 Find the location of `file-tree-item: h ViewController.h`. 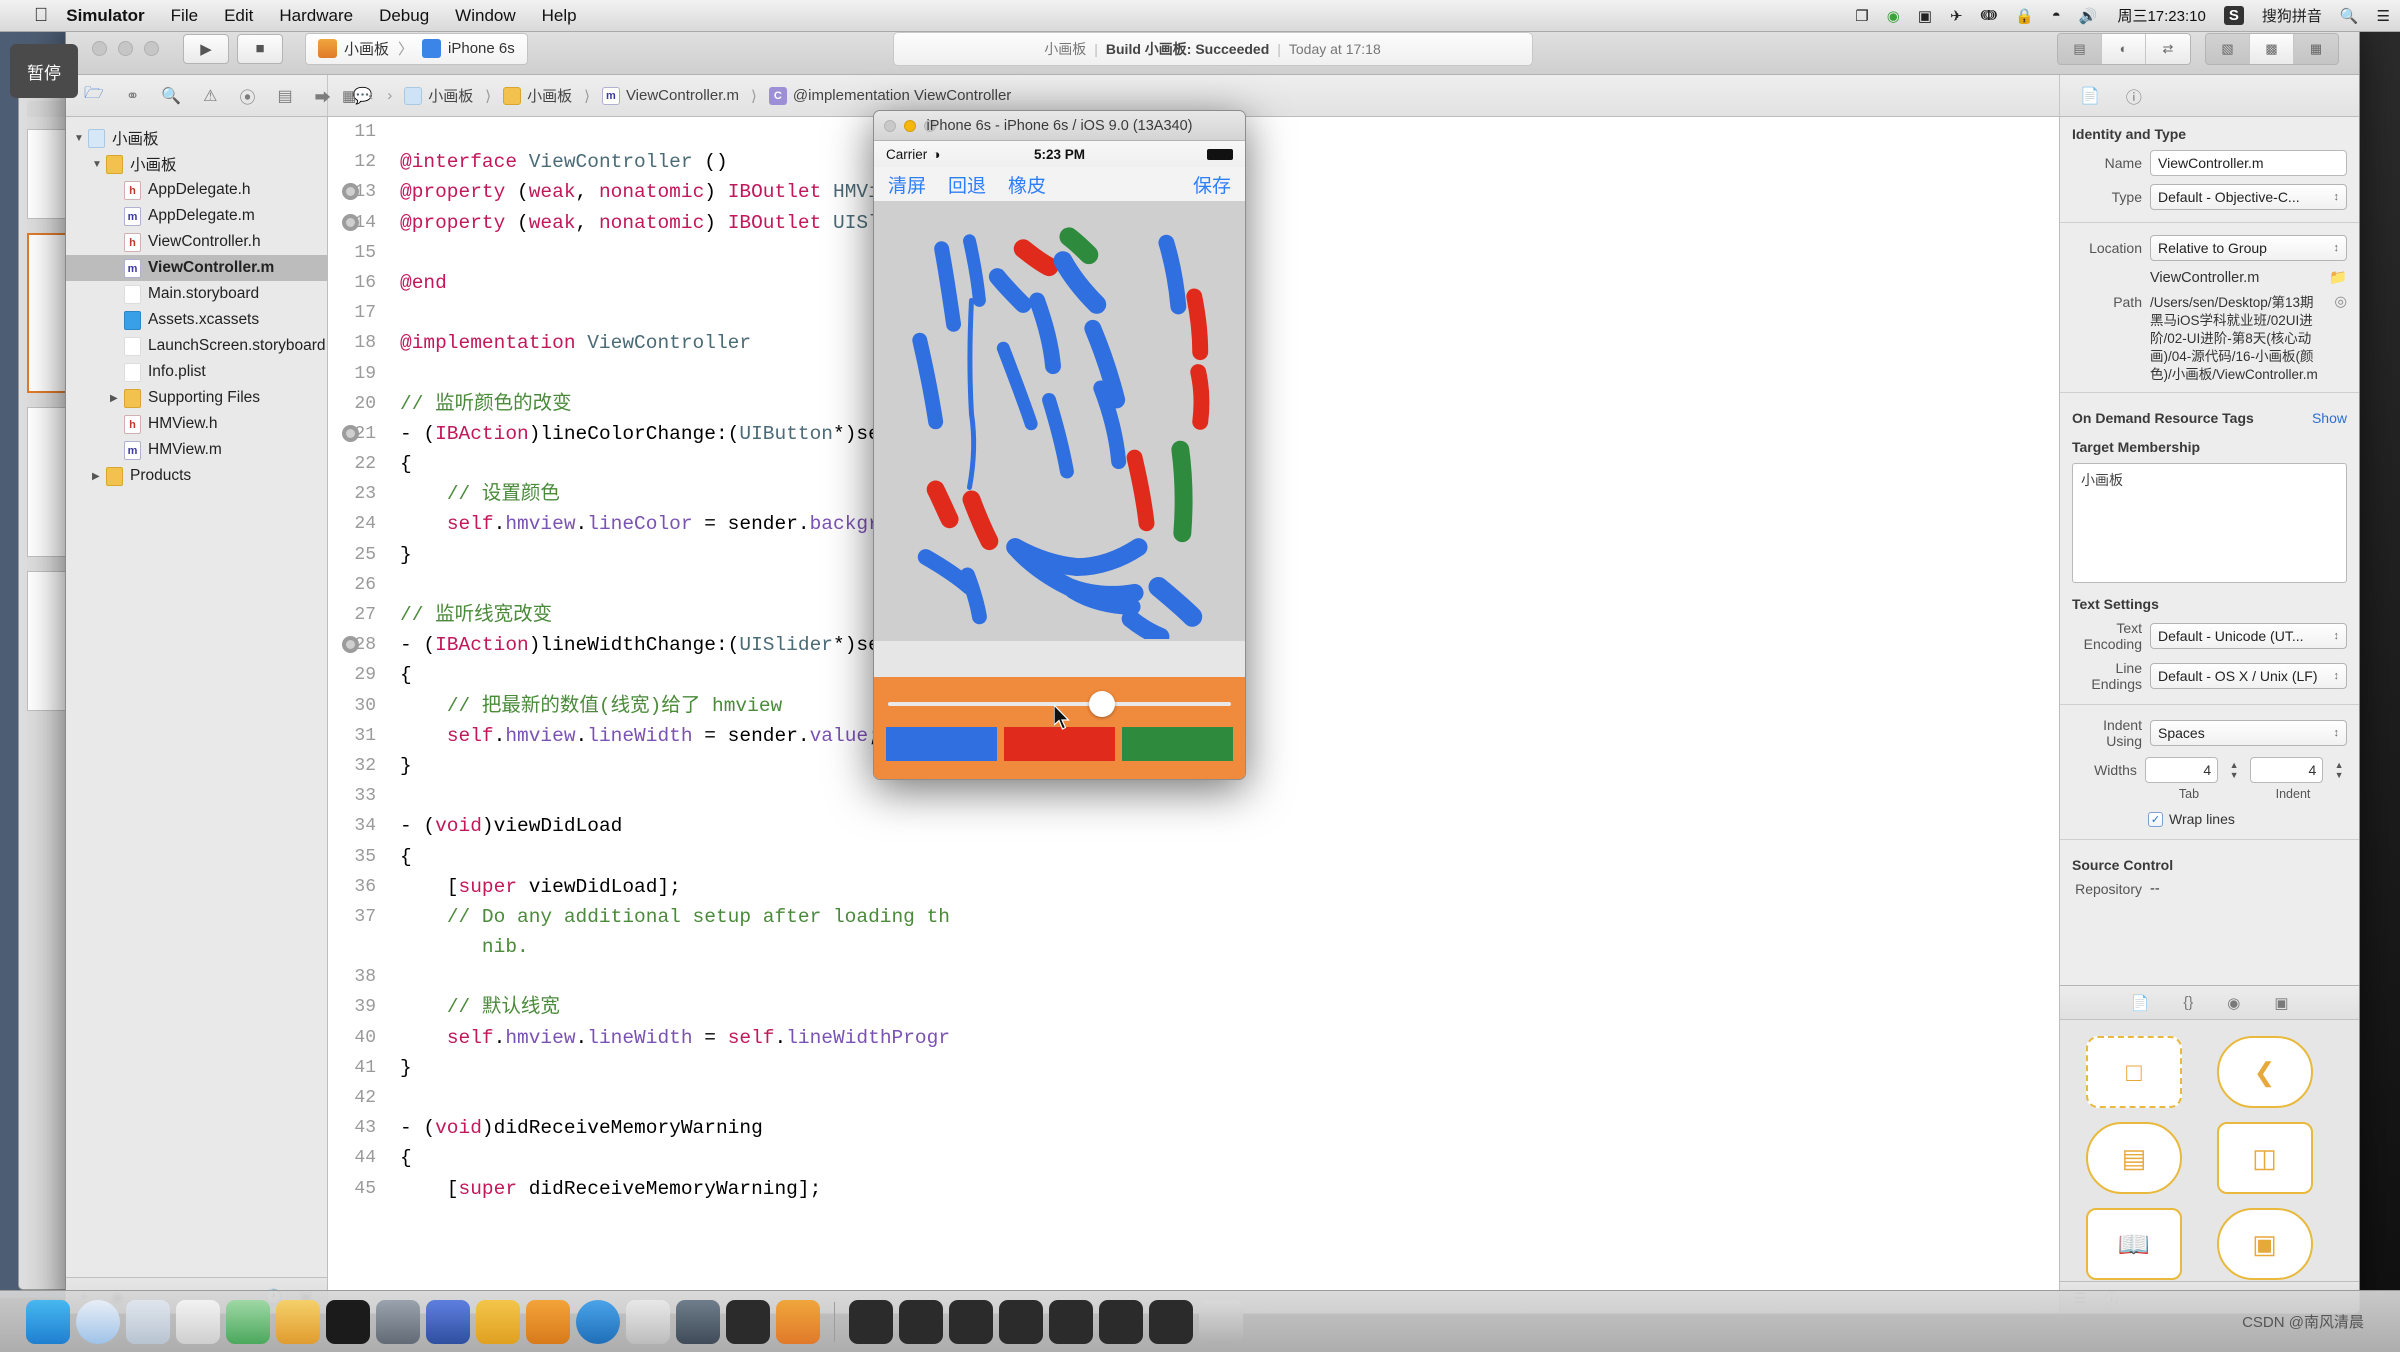

file-tree-item: h ViewController.h is located at coordinates (196, 242).